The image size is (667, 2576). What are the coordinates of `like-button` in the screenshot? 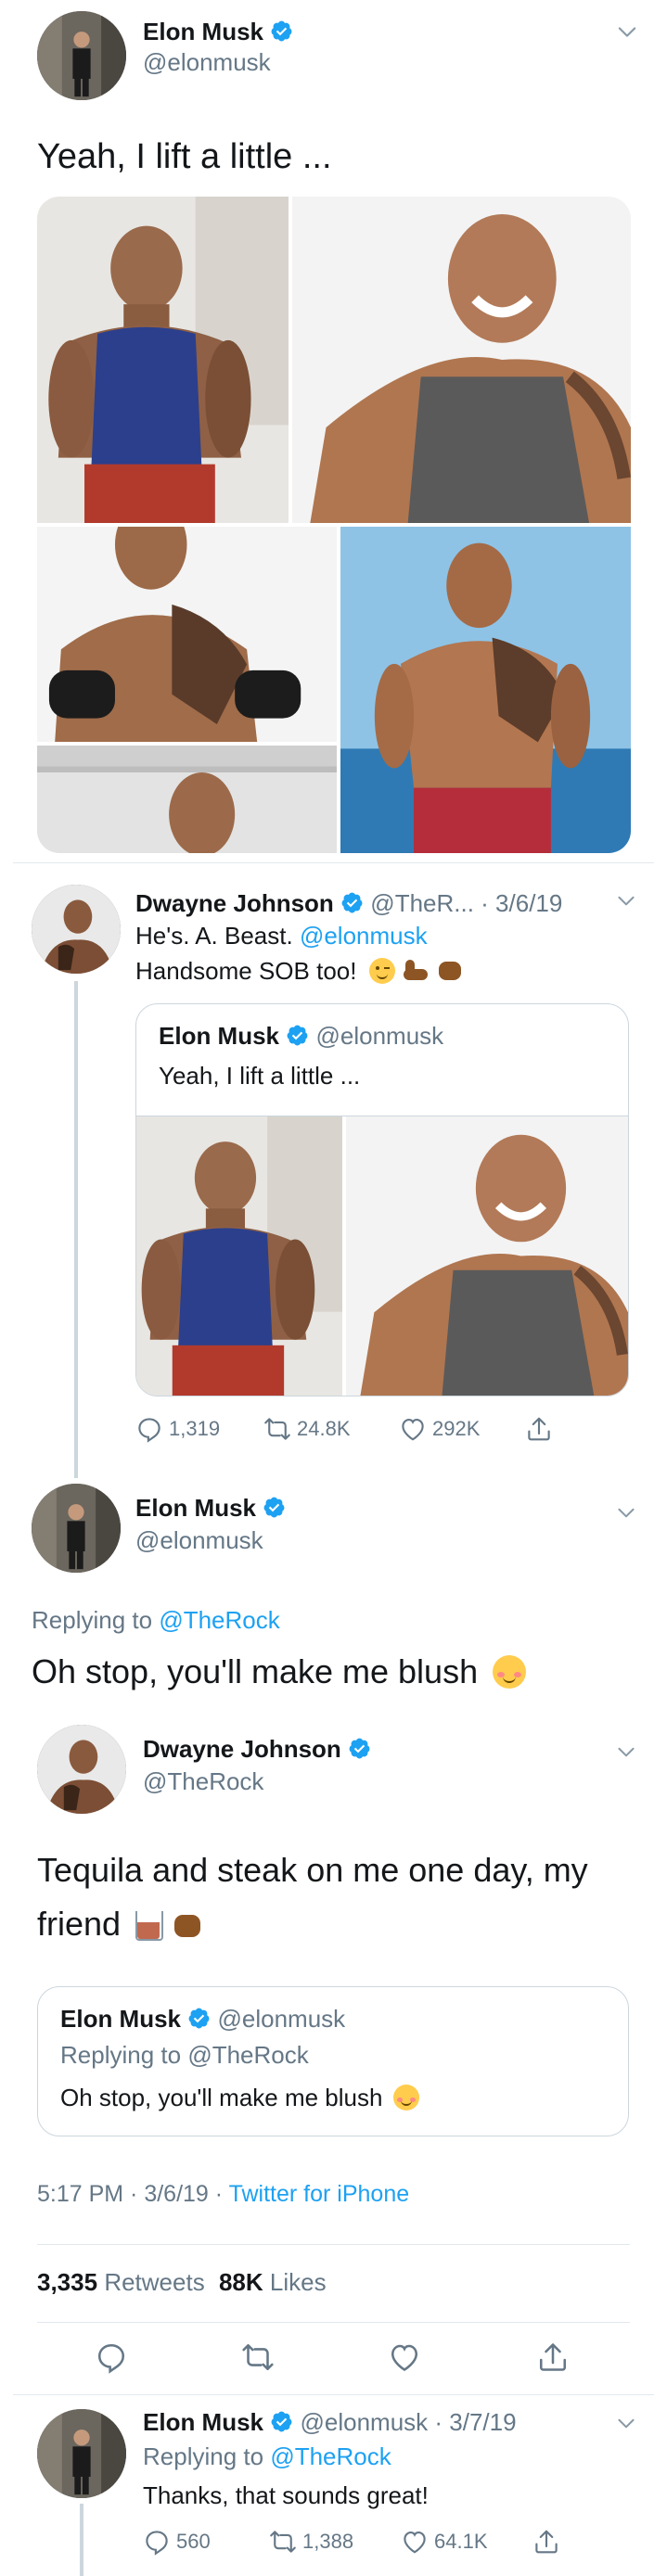 It's located at (405, 2357).